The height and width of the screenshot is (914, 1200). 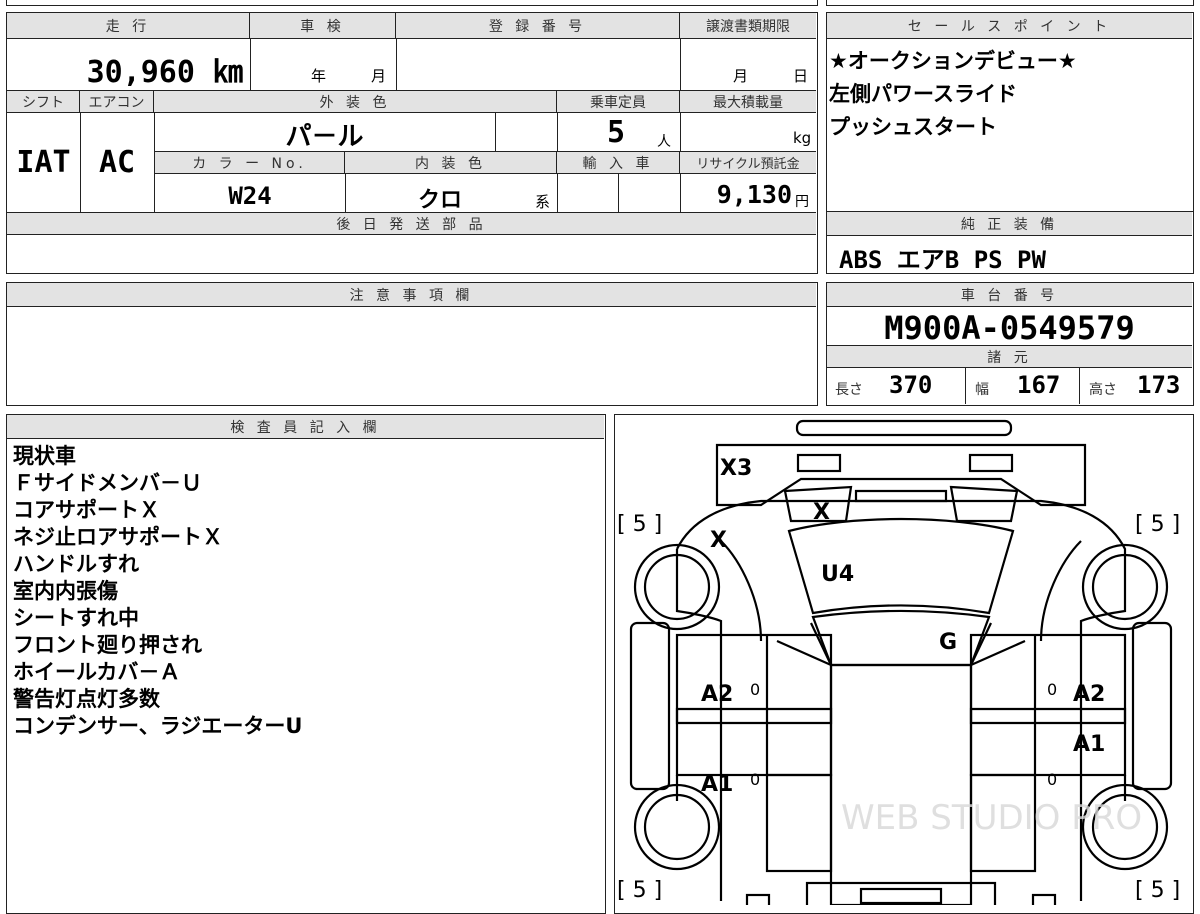 I want to click on equipment-header: 純 正 装 備, so click(x=1009, y=224).